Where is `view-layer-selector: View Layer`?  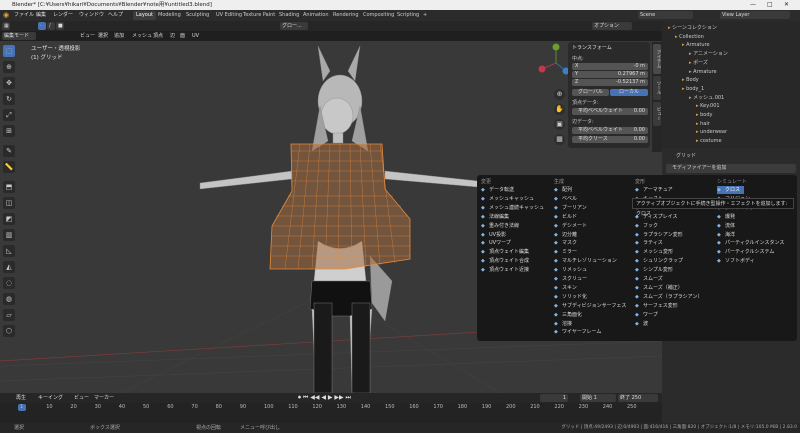
view-layer-selector: View Layer is located at coordinates (755, 15).